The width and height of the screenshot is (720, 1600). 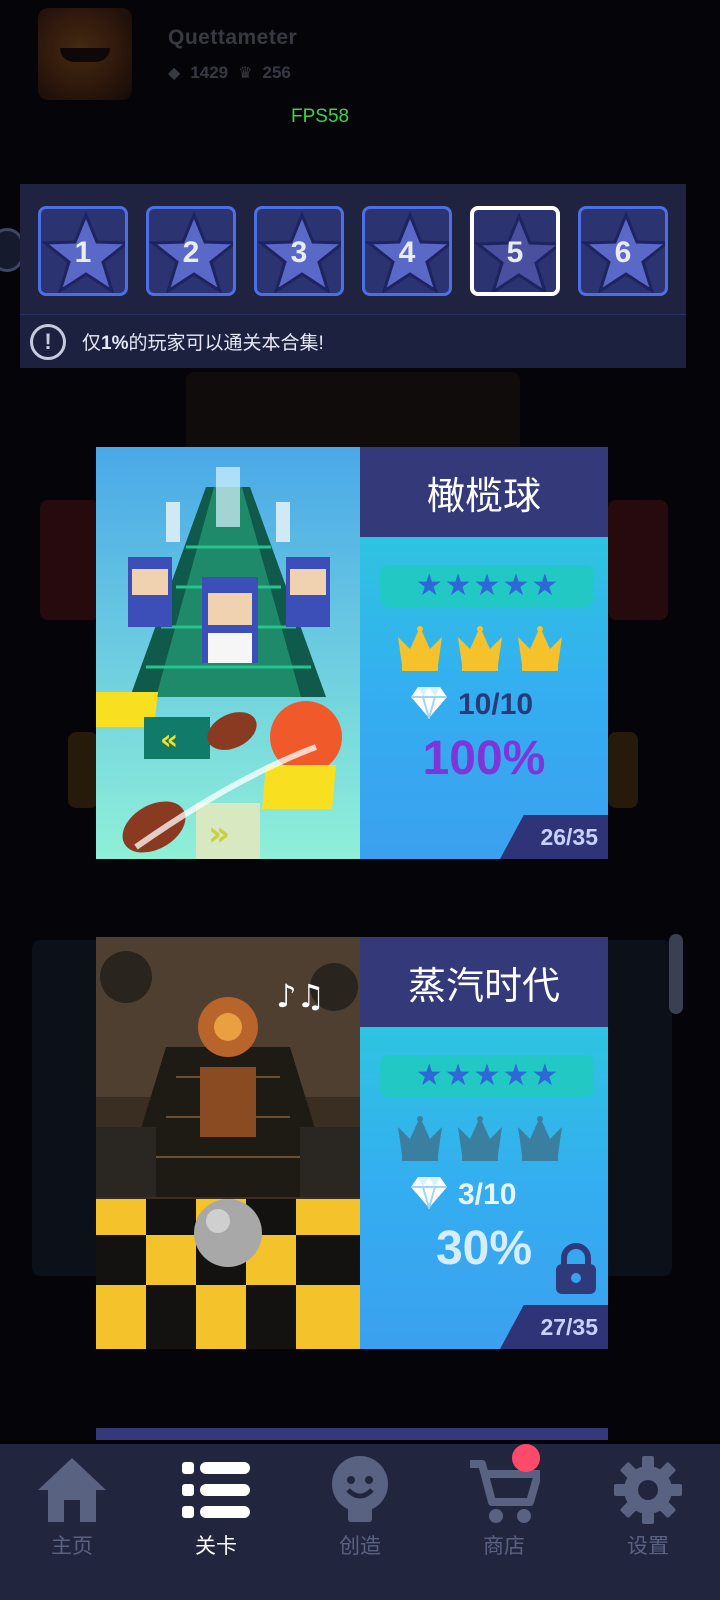 What do you see at coordinates (484, 758) in the screenshot?
I see `completion-percent: 100%` at bounding box center [484, 758].